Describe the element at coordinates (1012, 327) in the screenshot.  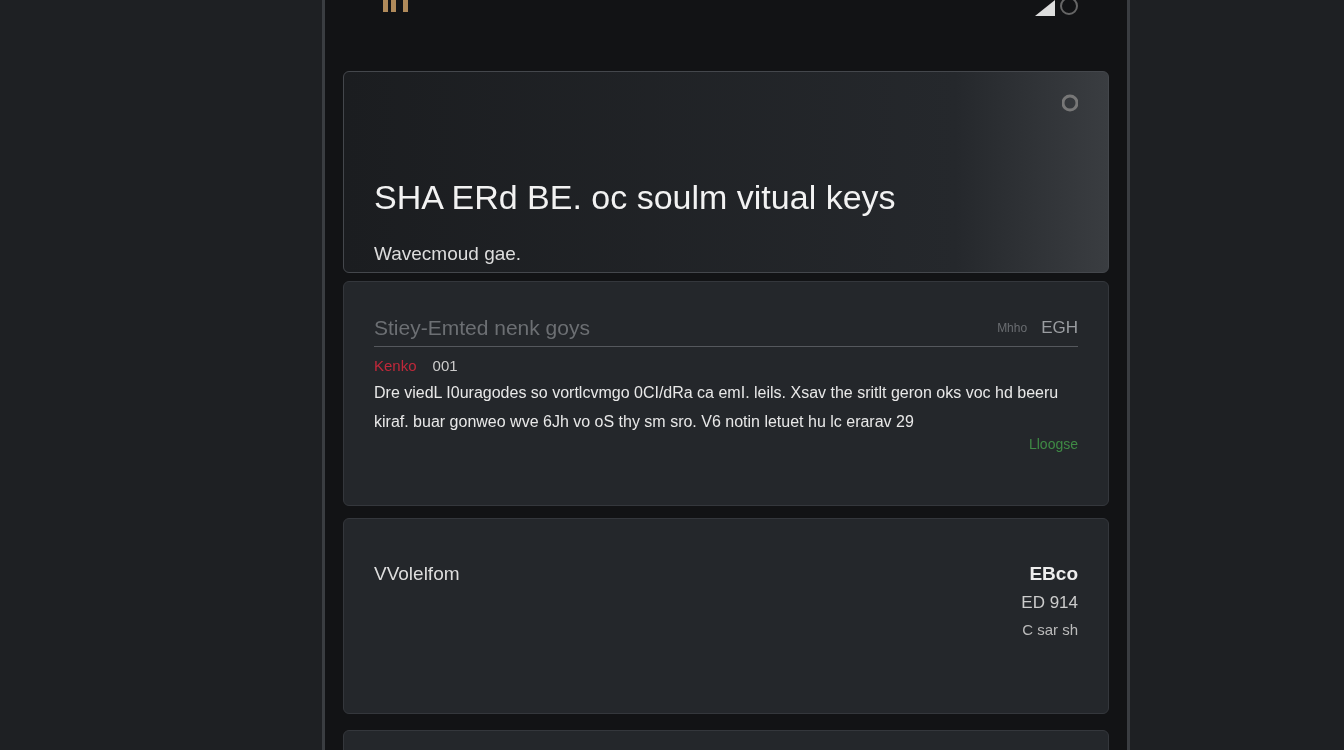
I see `post-note: Mhho` at that location.